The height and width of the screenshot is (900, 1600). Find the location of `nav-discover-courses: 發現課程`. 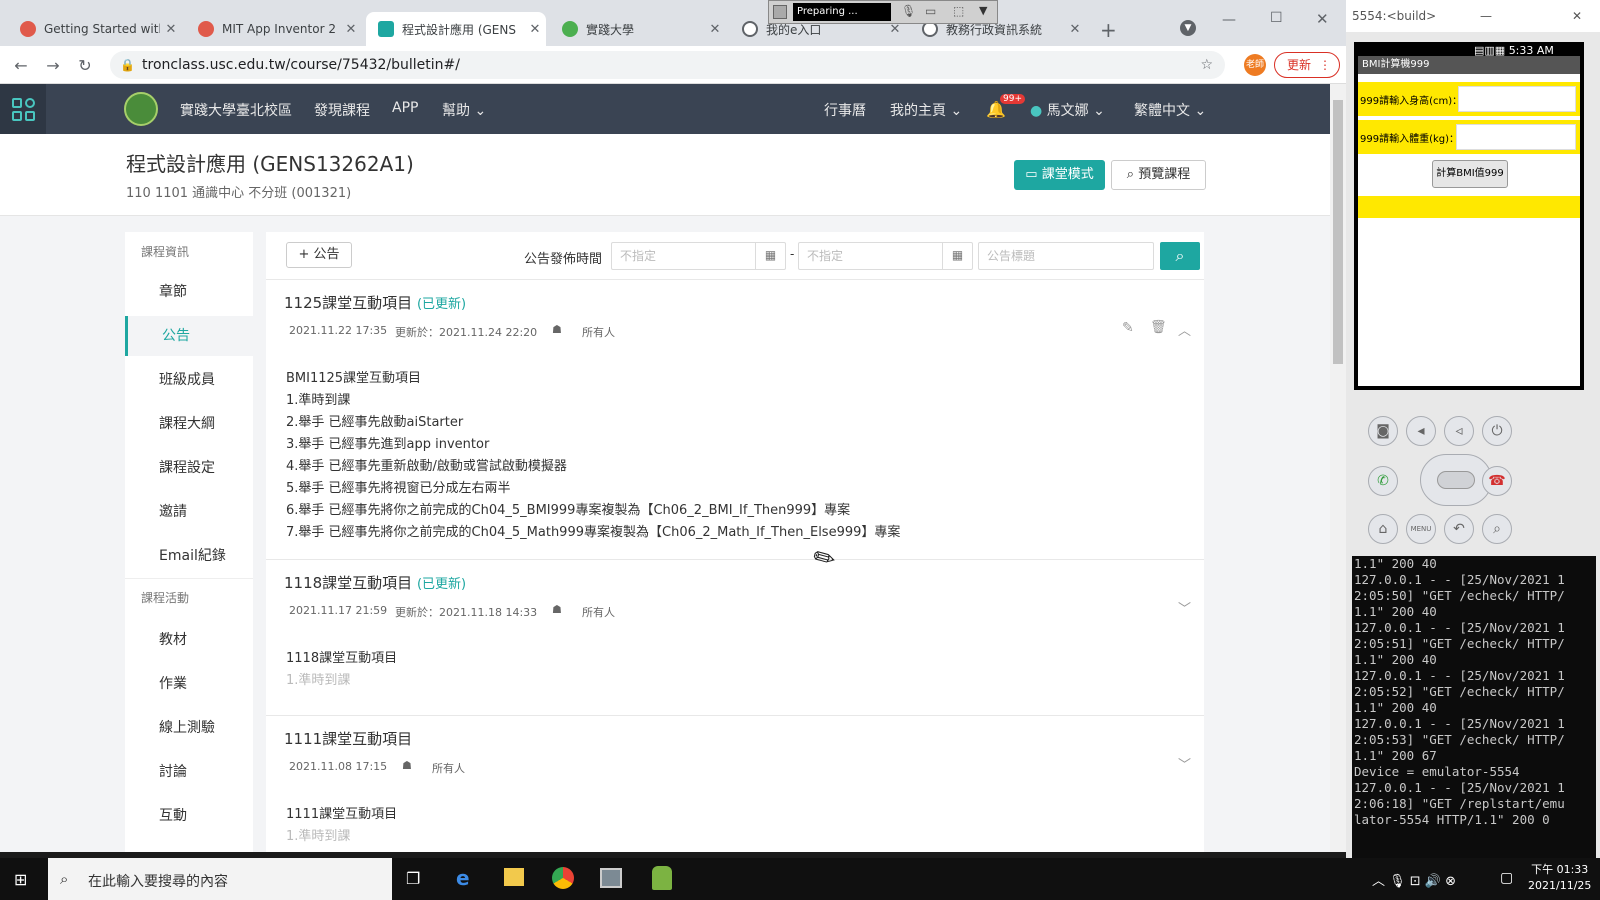

nav-discover-courses: 發現課程 is located at coordinates (342, 110).